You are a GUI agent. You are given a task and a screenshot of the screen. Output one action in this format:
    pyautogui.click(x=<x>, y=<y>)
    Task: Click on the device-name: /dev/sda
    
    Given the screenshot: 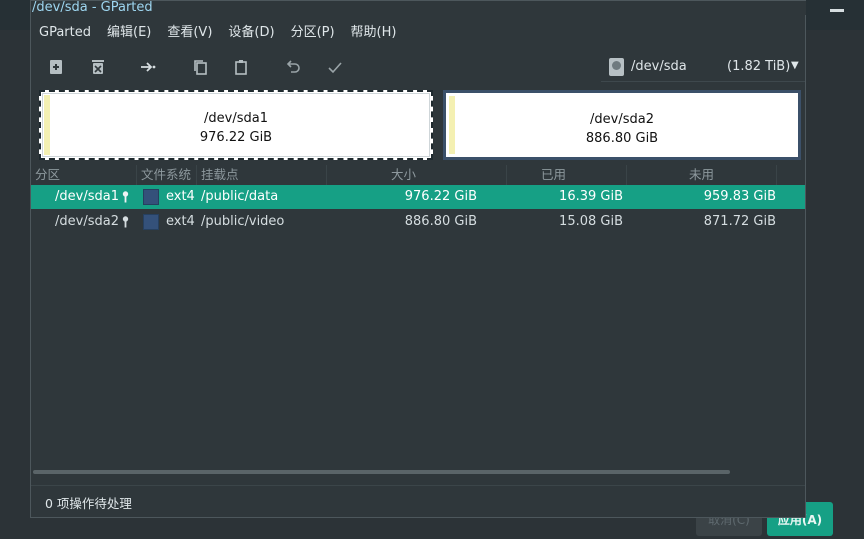 What is the action you would take?
    pyautogui.click(x=659, y=66)
    